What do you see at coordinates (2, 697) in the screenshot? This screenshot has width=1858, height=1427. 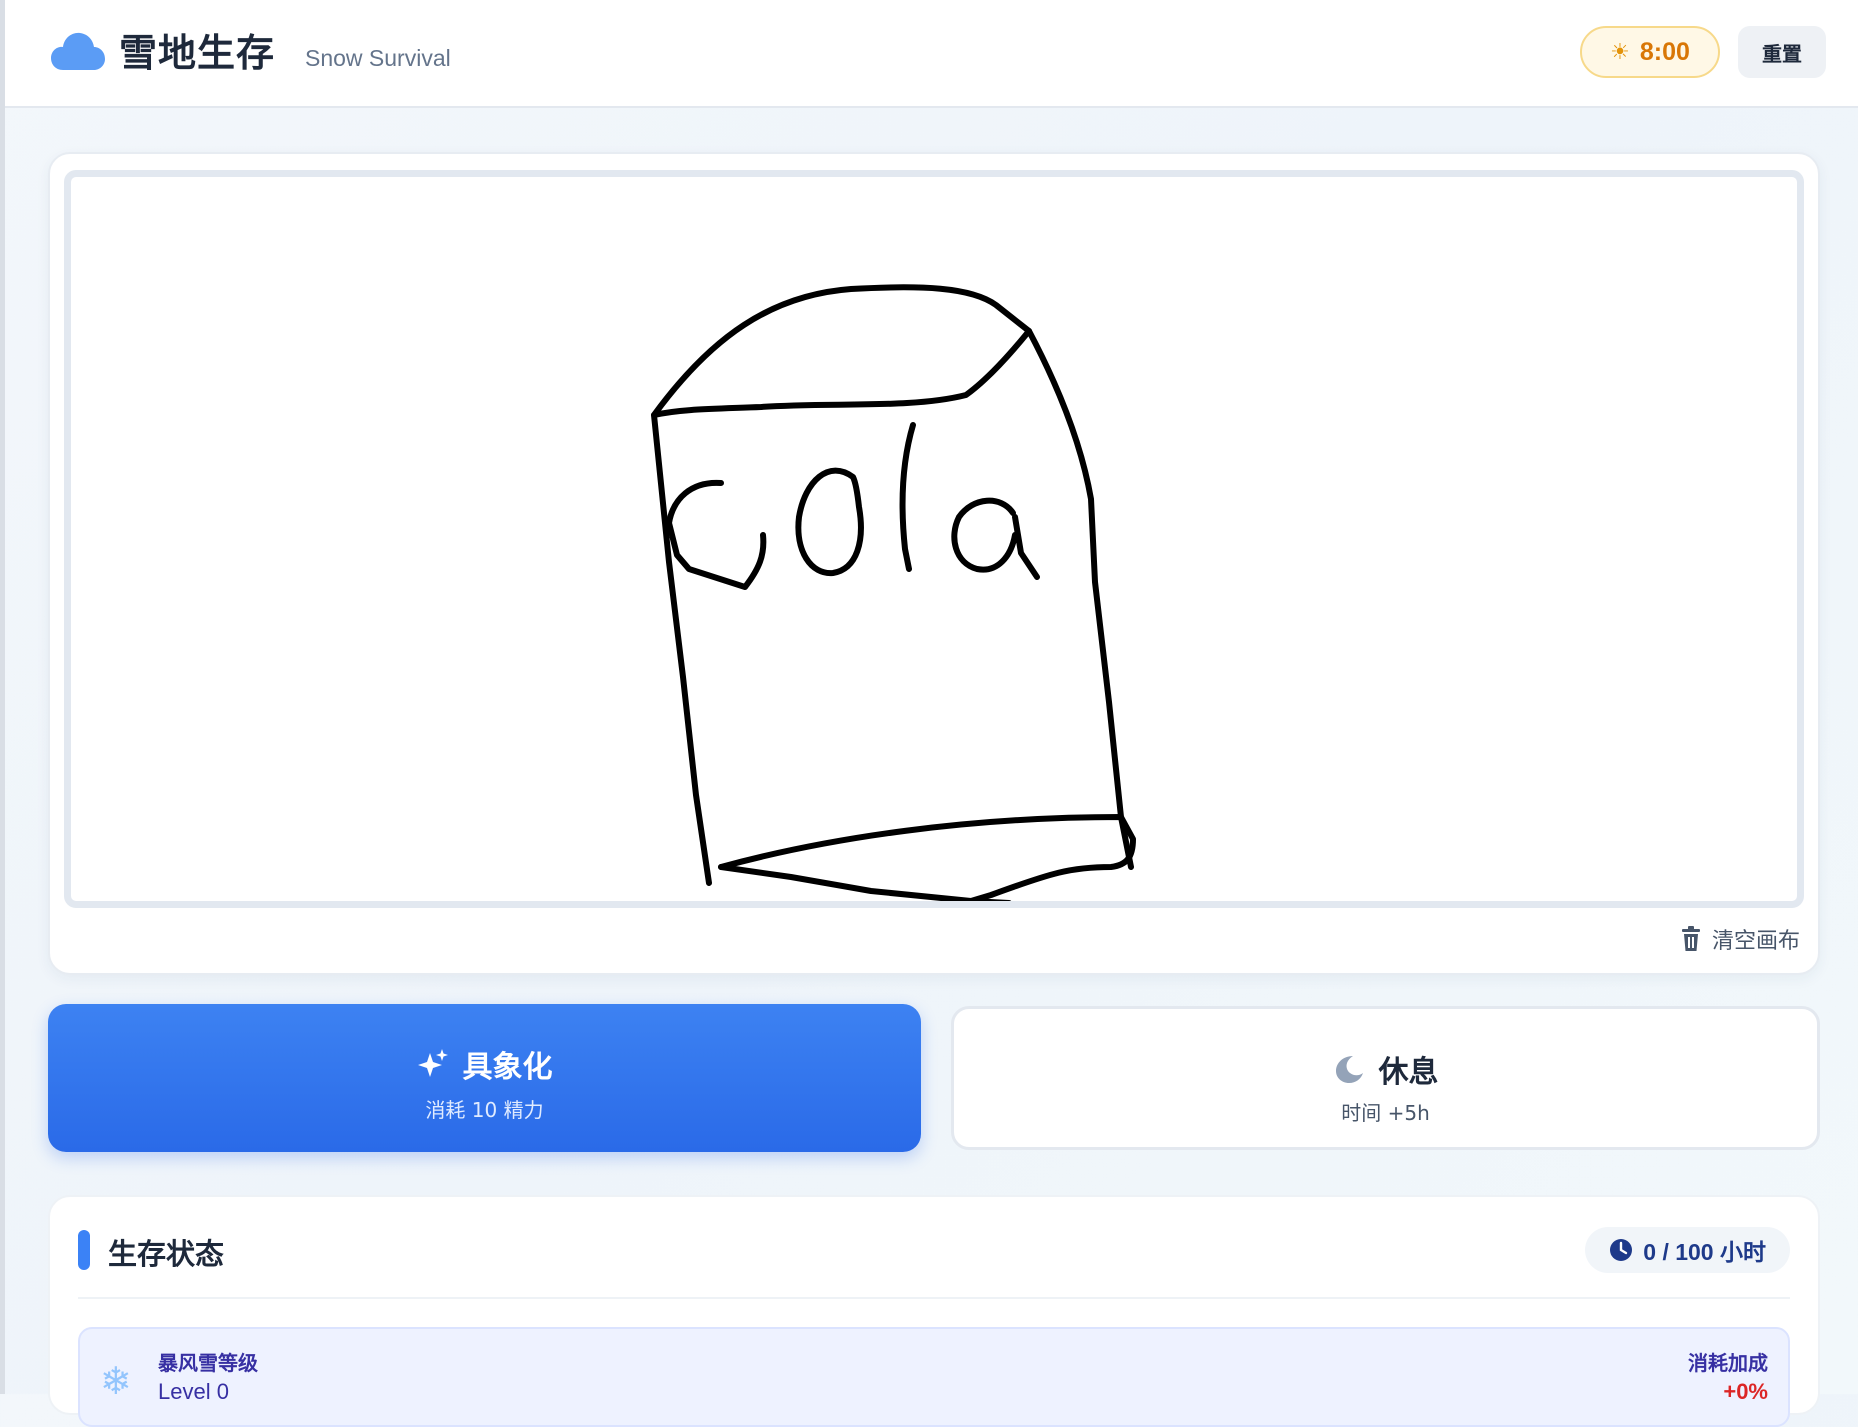 I see `window-edge` at bounding box center [2, 697].